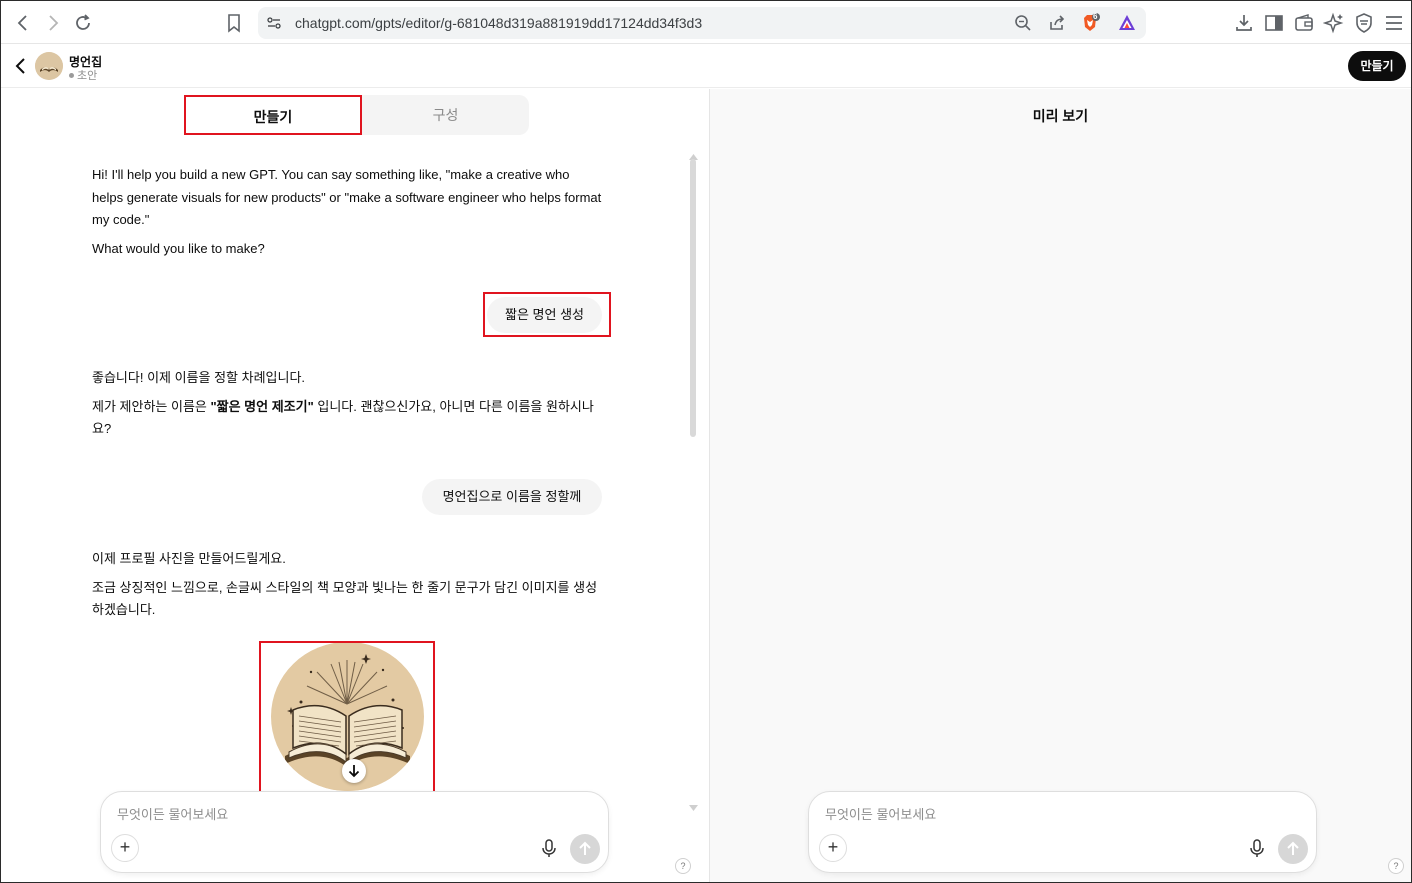  What do you see at coordinates (1127, 23) in the screenshot?
I see `brave-rewards-icon` at bounding box center [1127, 23].